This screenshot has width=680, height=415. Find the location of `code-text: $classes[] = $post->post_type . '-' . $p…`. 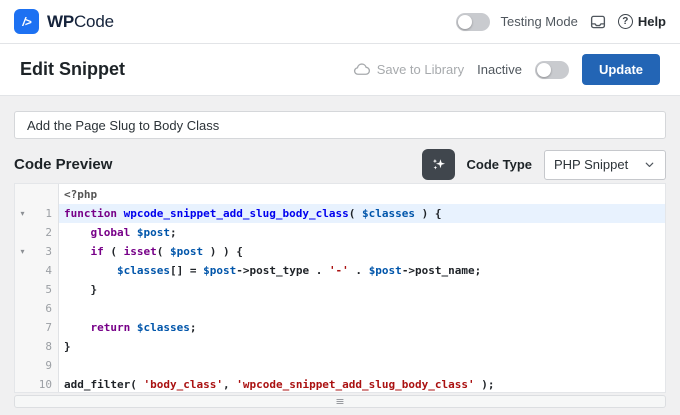

code-text: $classes[] = $post->post_type . '-' . $p… is located at coordinates (362, 270).